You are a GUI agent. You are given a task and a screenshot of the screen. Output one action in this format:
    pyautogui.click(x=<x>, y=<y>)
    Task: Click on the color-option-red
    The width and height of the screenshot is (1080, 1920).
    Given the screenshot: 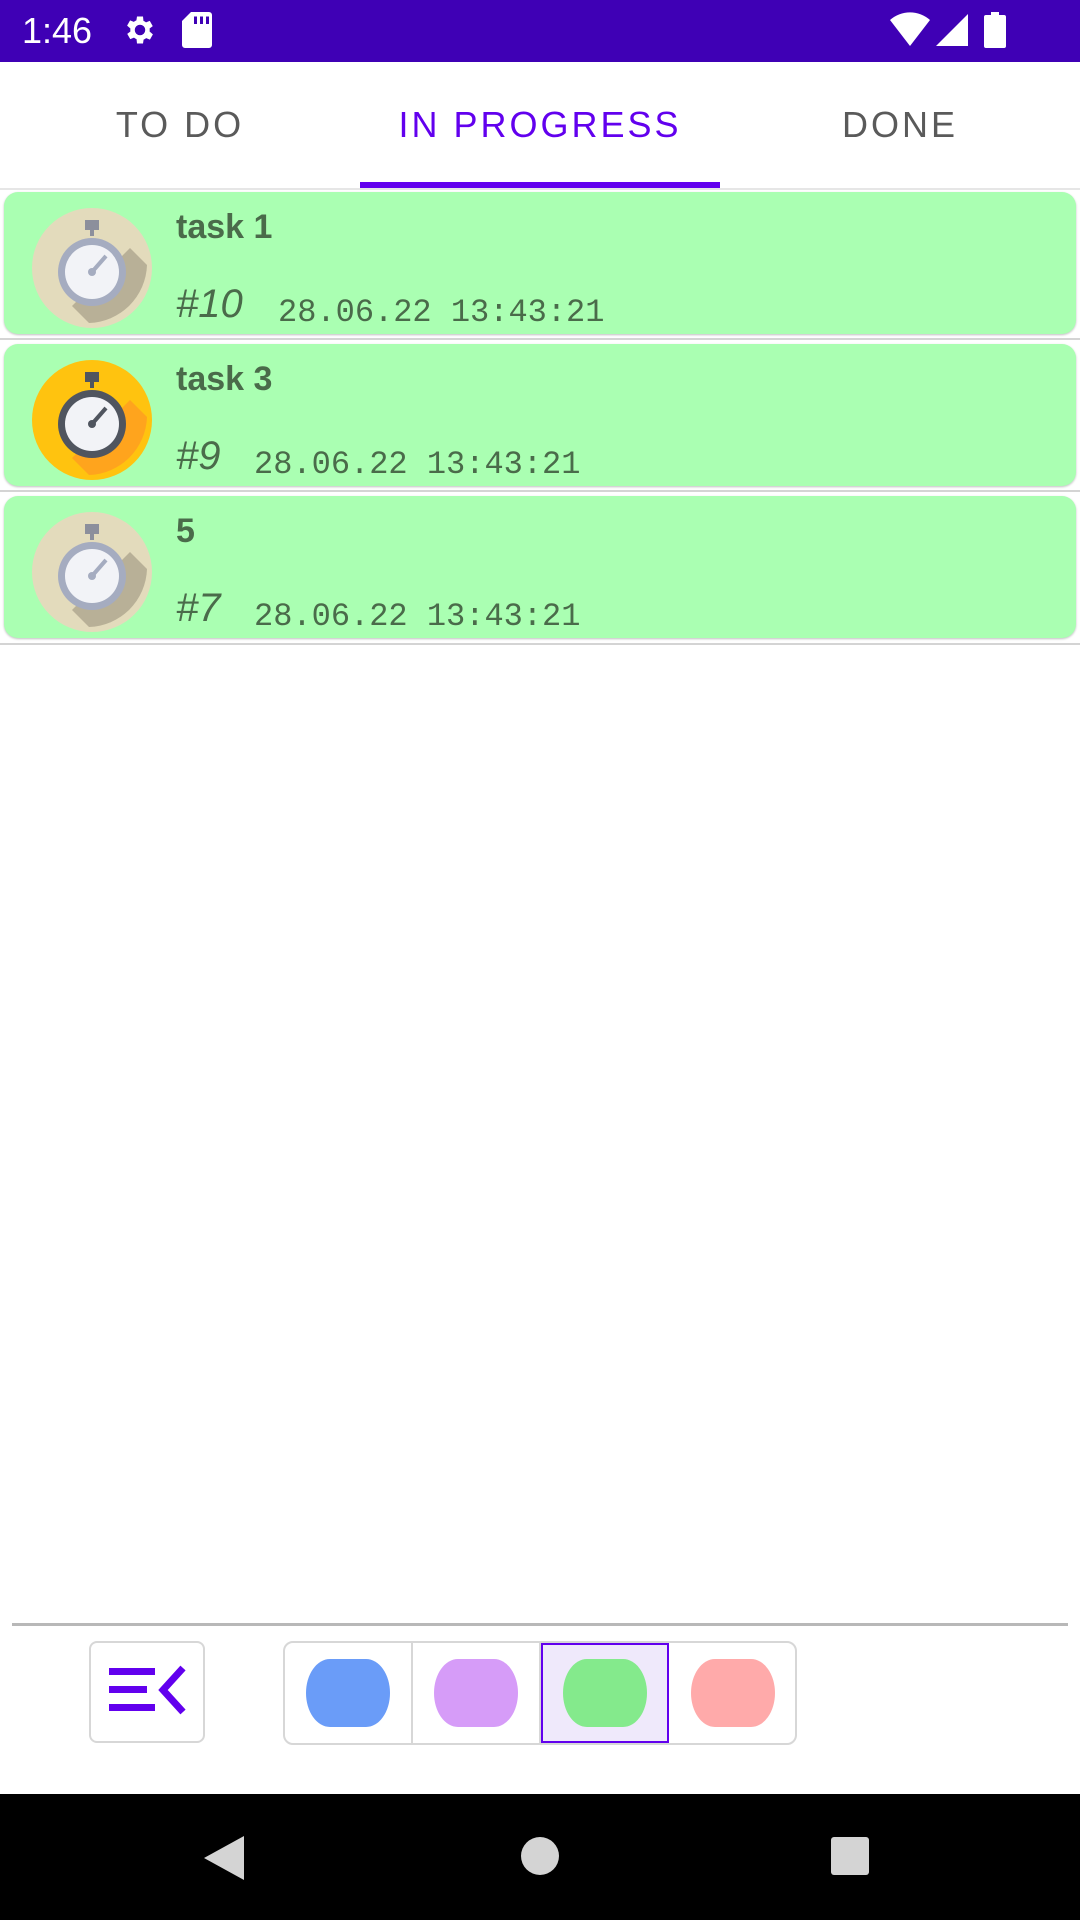 What is the action you would take?
    pyautogui.click(x=733, y=1693)
    